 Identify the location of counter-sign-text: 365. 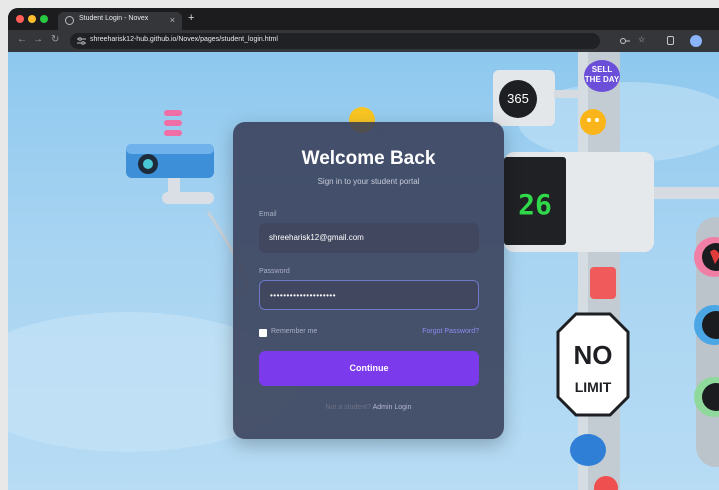
(518, 98).